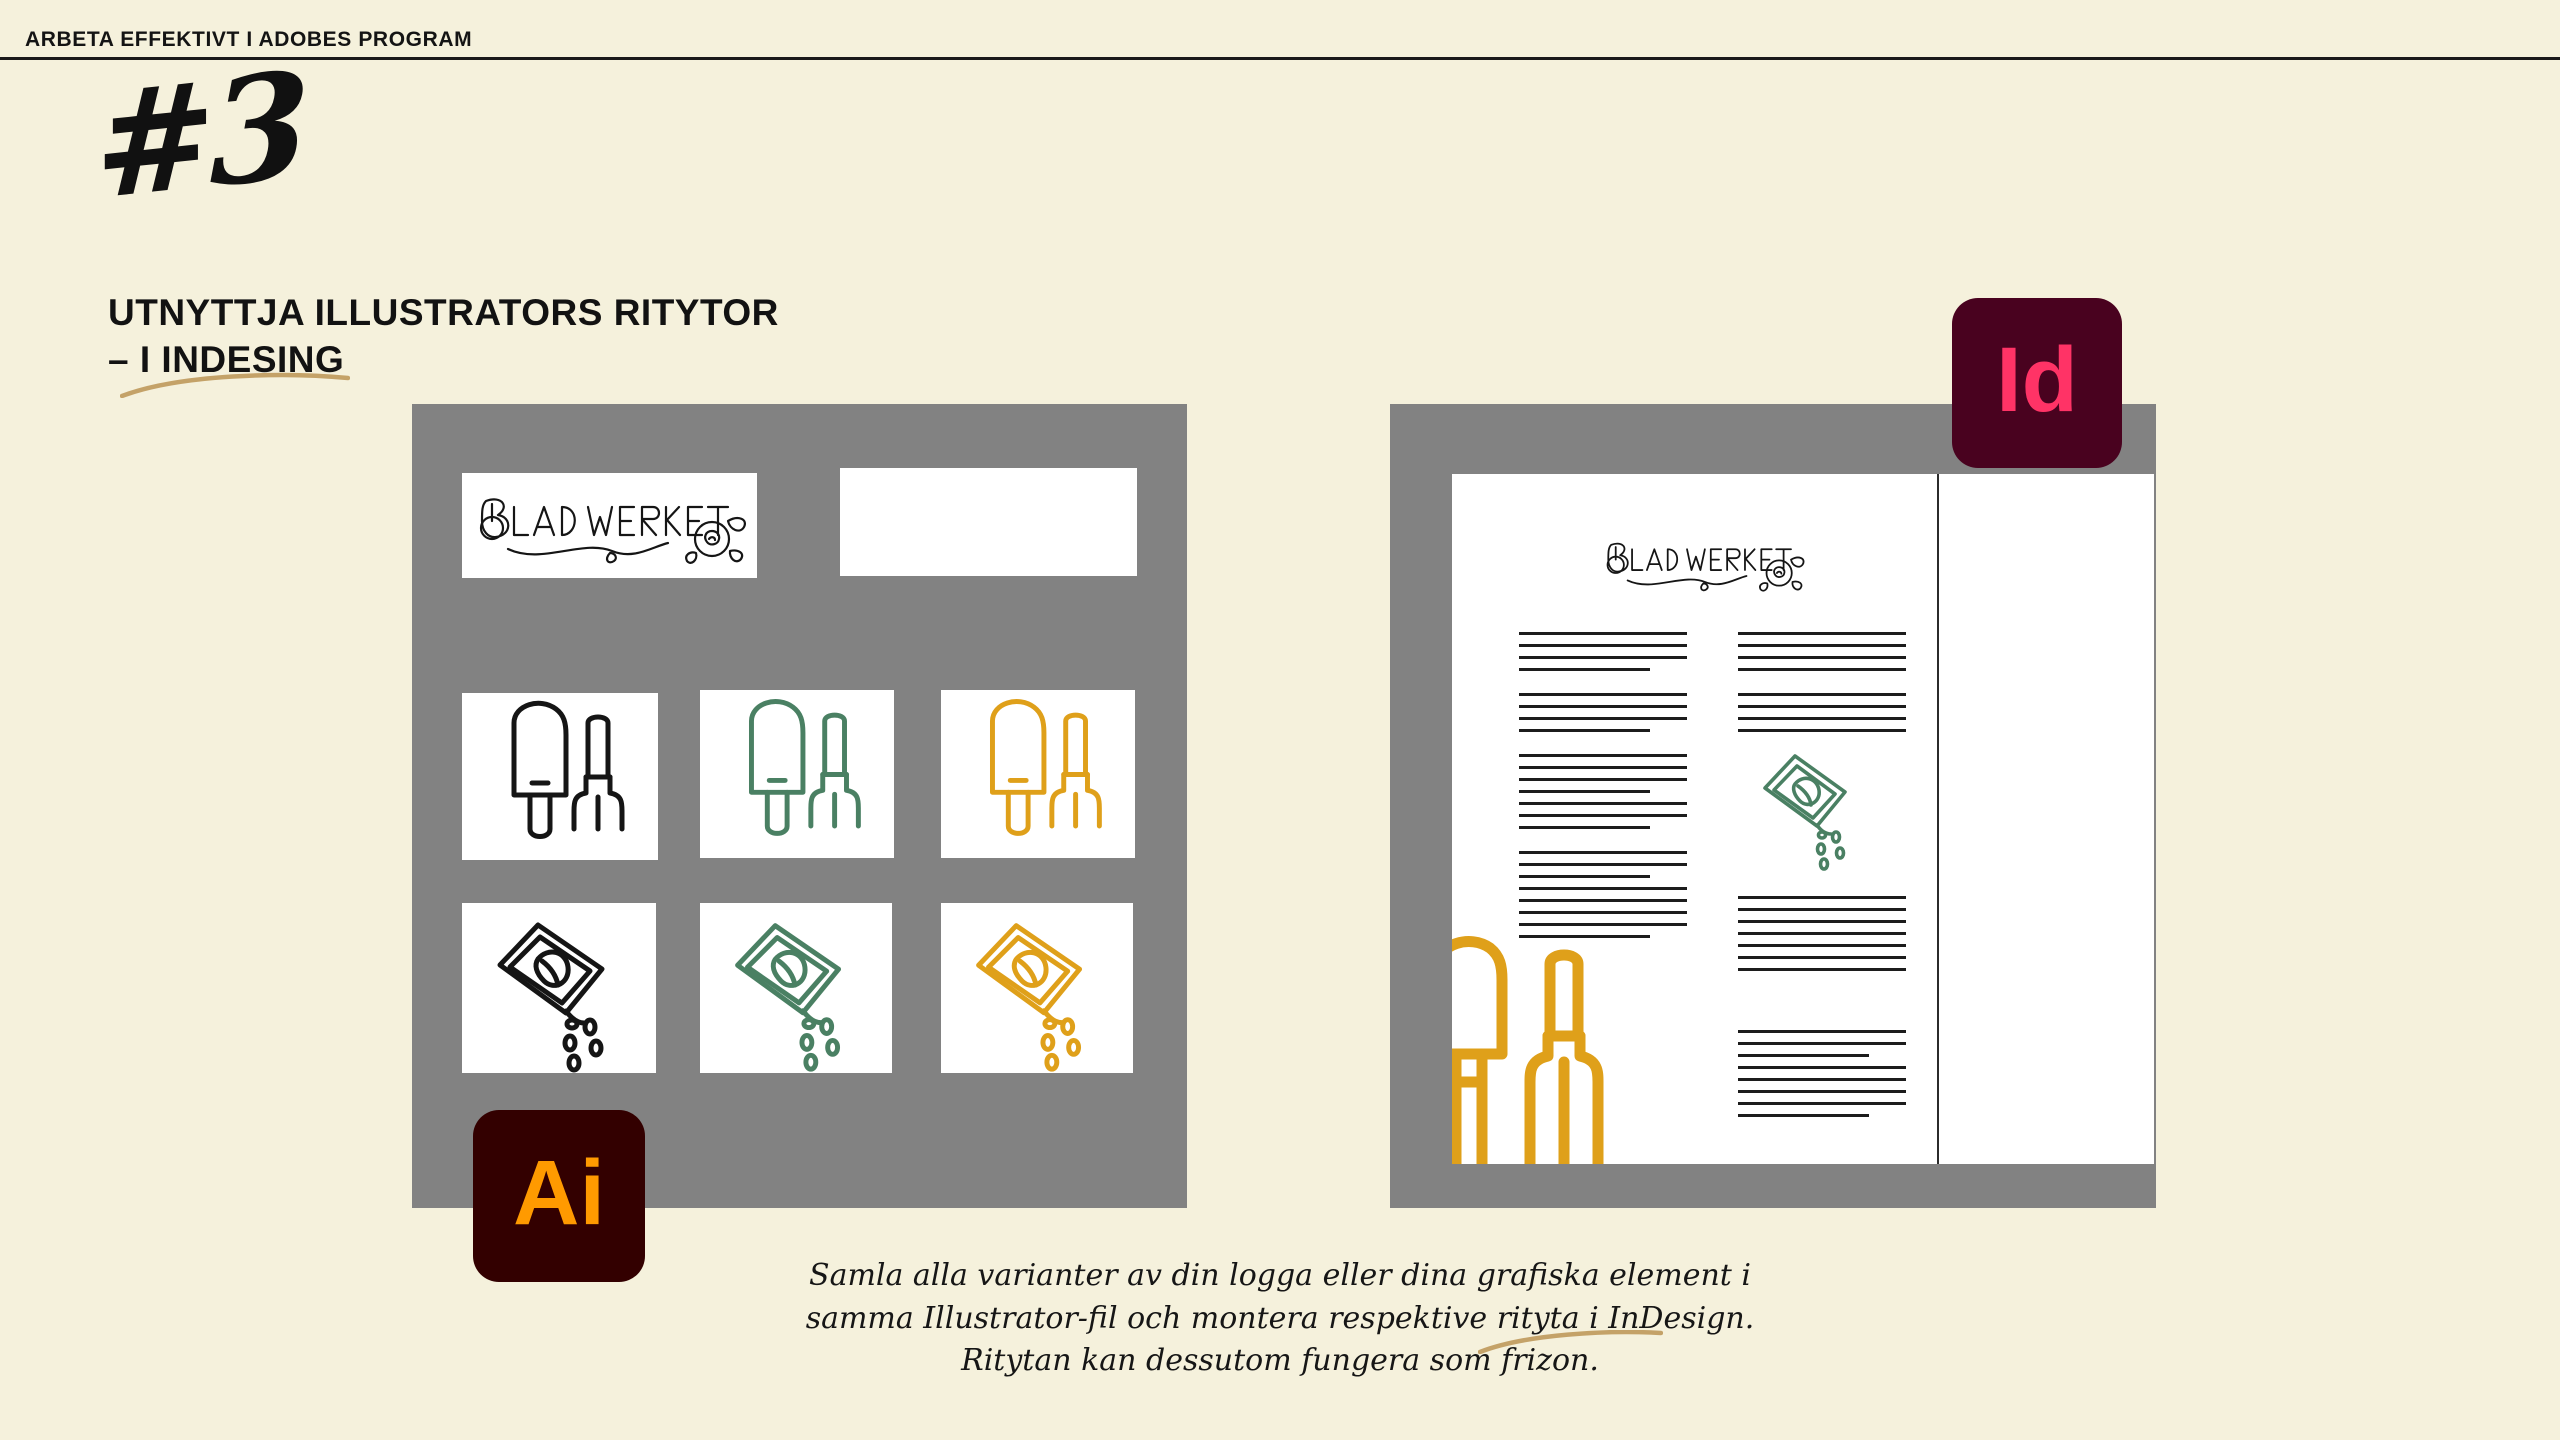  I want to click on indesign-app-badge-label: Id, so click(2037, 380).